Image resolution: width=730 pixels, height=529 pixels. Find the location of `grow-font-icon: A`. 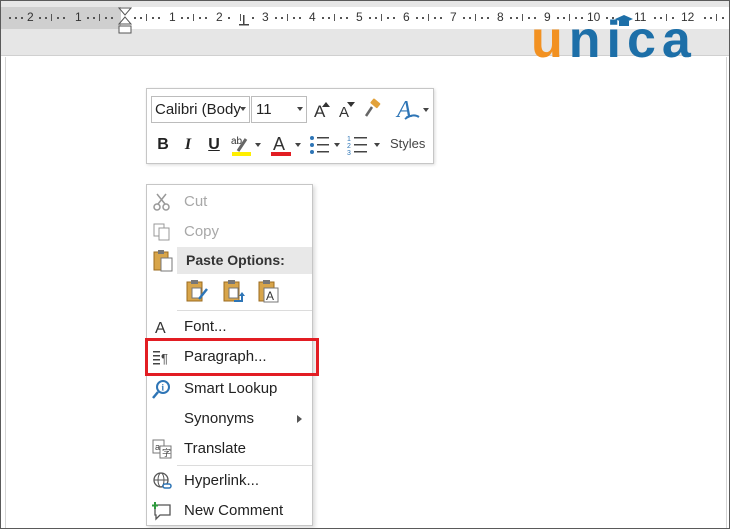

grow-font-icon: A is located at coordinates (322, 110).